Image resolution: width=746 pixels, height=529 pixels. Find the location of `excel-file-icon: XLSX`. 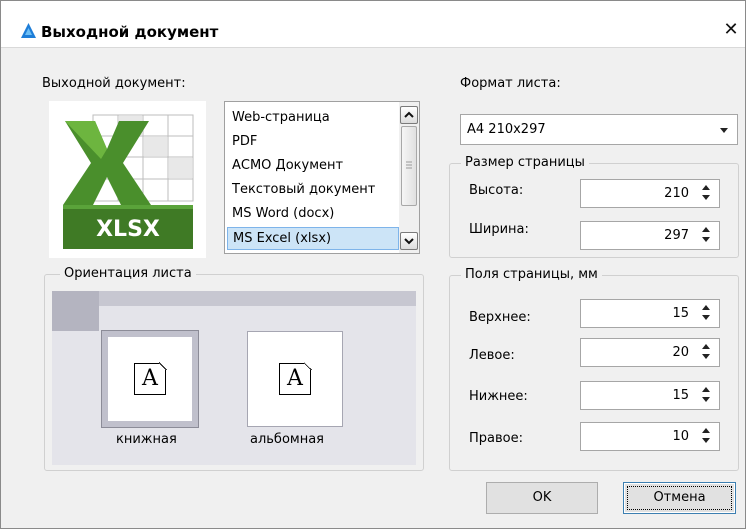

excel-file-icon: XLSX is located at coordinates (127, 179).